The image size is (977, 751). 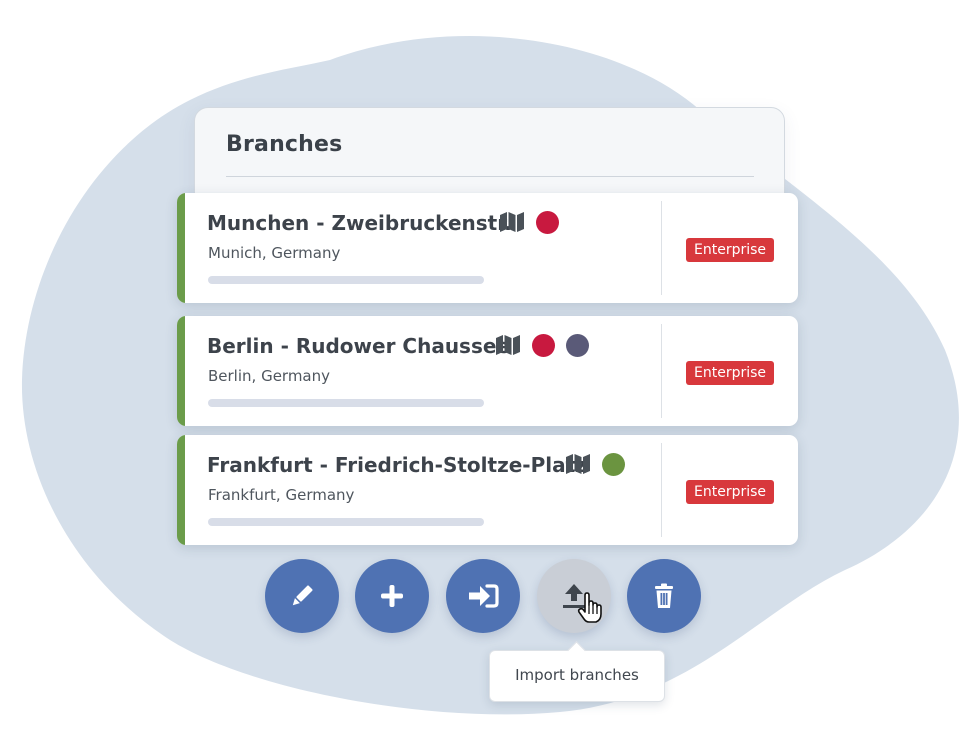 I want to click on delete-button, so click(x=664, y=596).